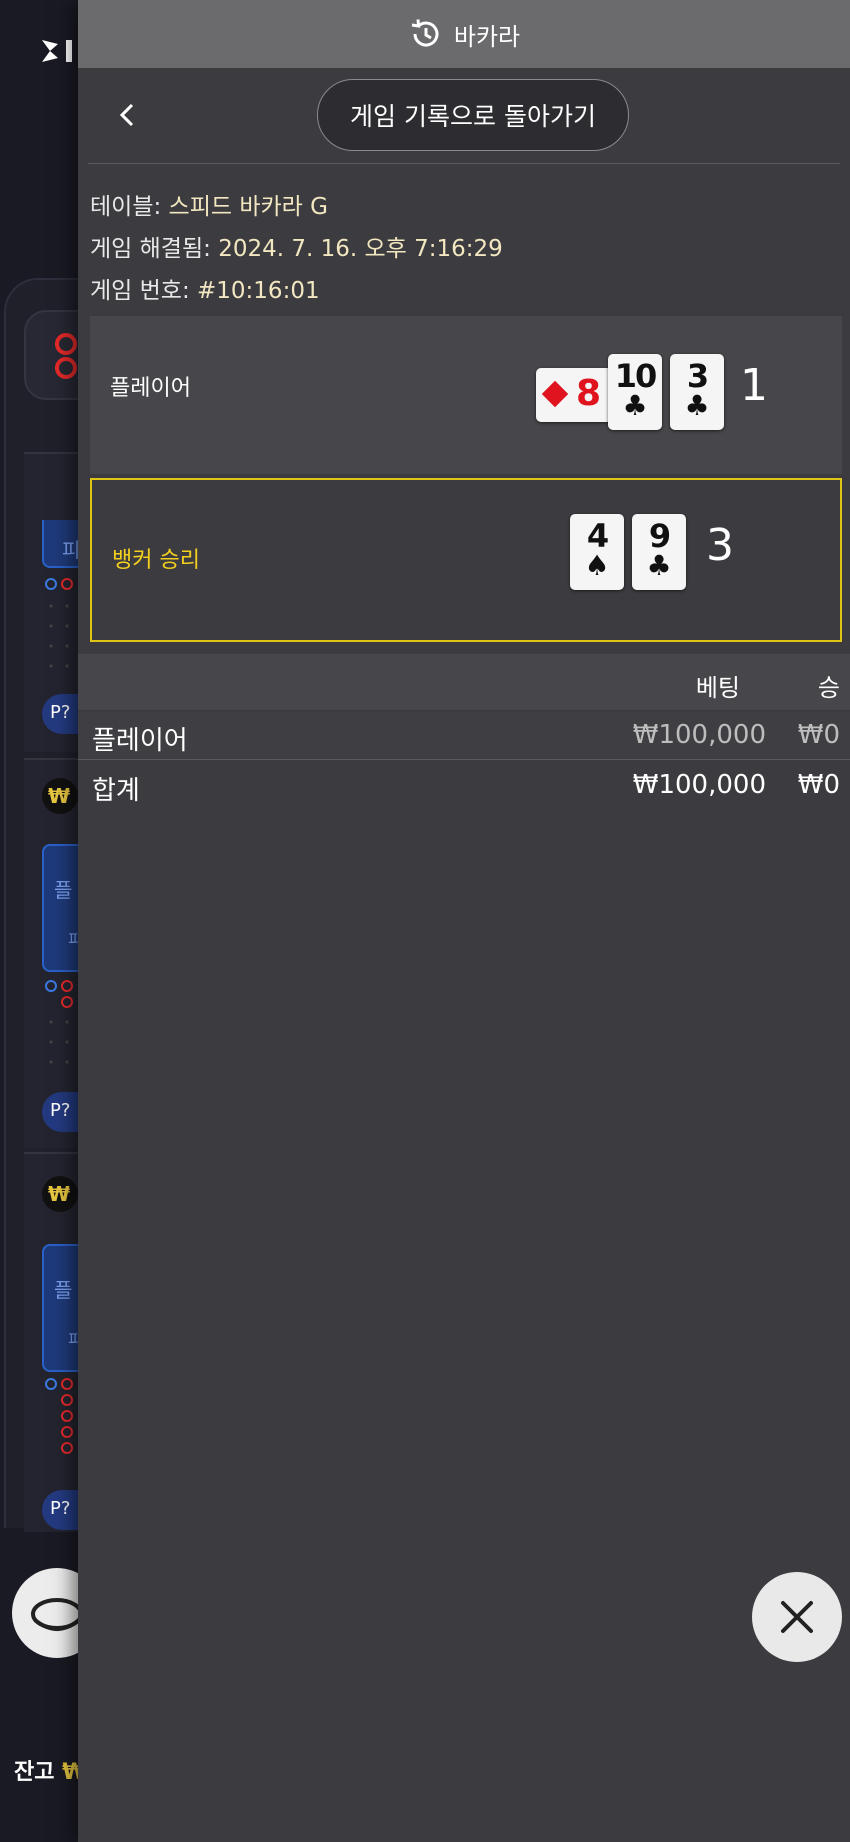 This screenshot has height=1842, width=850. What do you see at coordinates (34, 1772) in the screenshot?
I see `balance-label: 잔고` at bounding box center [34, 1772].